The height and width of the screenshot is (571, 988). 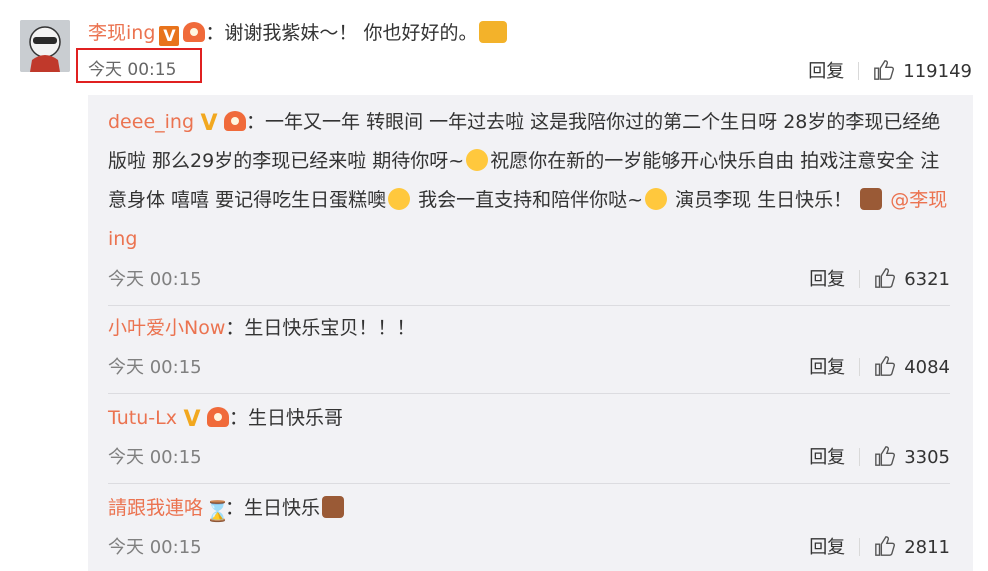 I want to click on reply-text: 我会一直支持和陪伴你哒~, so click(x=528, y=200).